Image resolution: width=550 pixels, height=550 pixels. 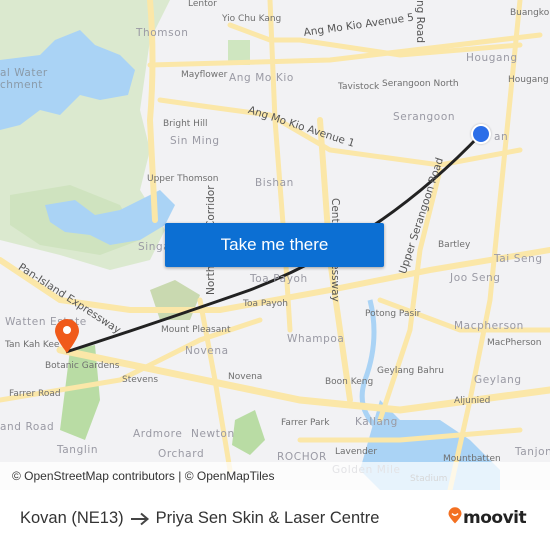 What do you see at coordinates (410, 371) in the screenshot?
I see `map-label-geylang-bahru: Geylang Bahru` at bounding box center [410, 371].